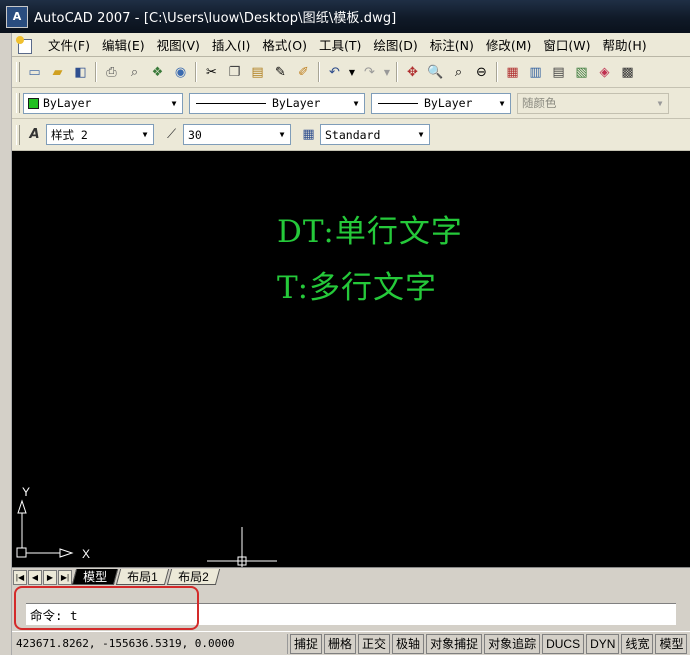 Image resolution: width=690 pixels, height=655 pixels. What do you see at coordinates (637, 643) in the screenshot?
I see `status-lineweight-button: 线宽` at bounding box center [637, 643].